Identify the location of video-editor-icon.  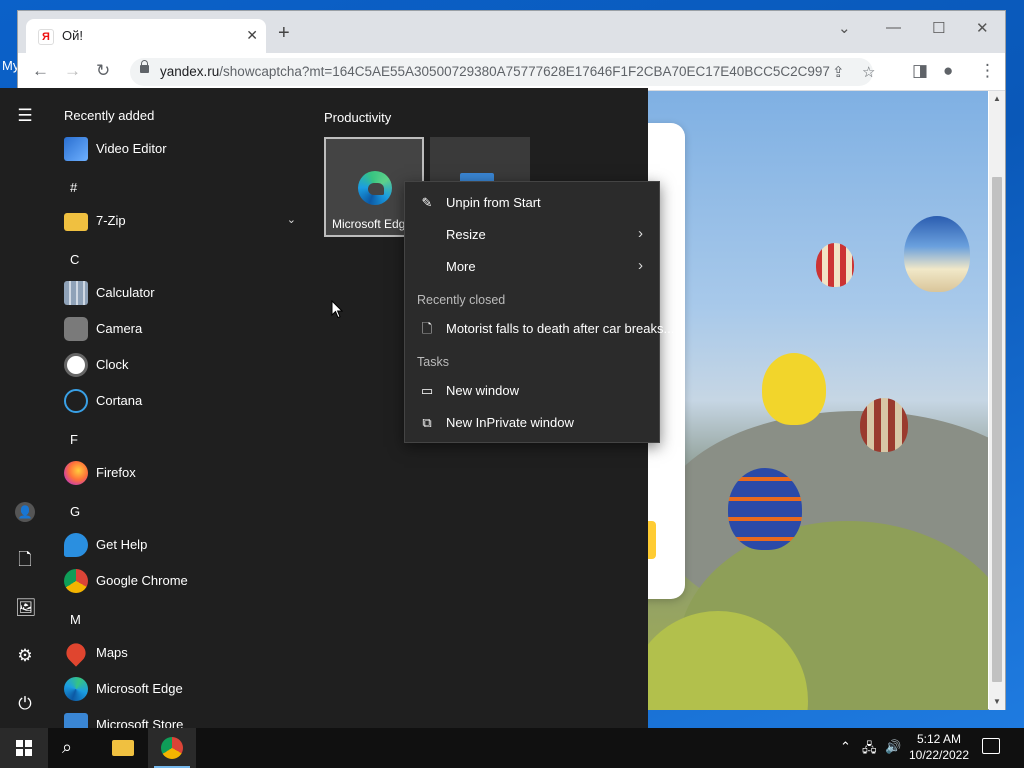
(76, 149).